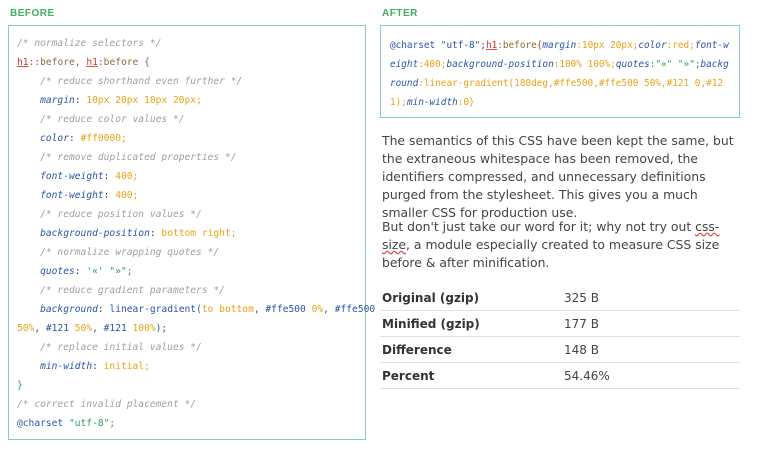 Image resolution: width=768 pixels, height=450 pixels. Describe the element at coordinates (471, 323) in the screenshot. I see `stat-label: Minified (gzip)` at that location.